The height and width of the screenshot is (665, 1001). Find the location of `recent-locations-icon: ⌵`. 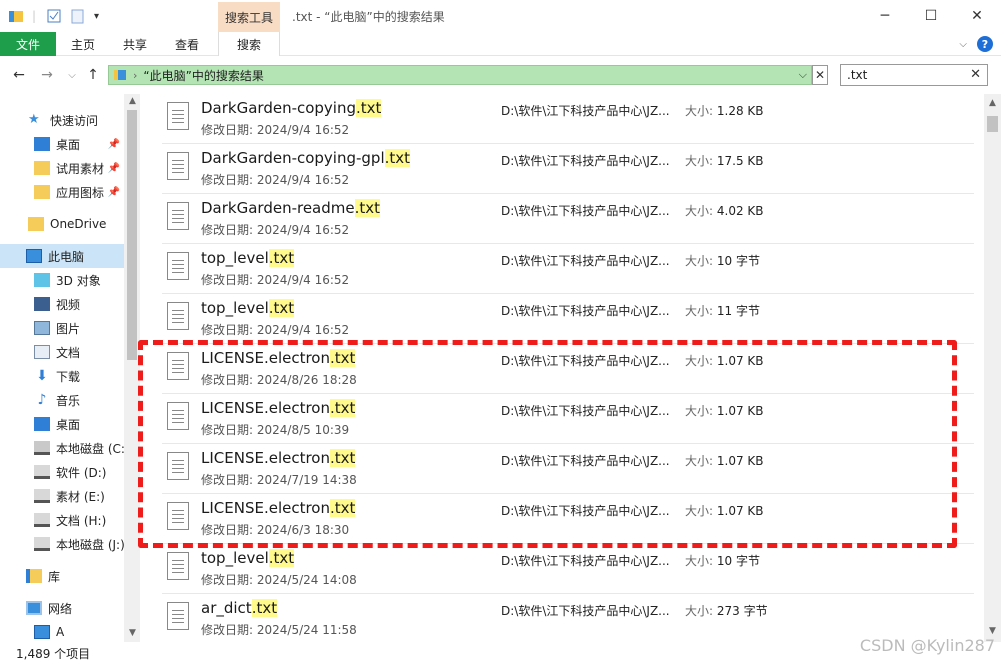

recent-locations-icon: ⌵ is located at coordinates (72, 75).